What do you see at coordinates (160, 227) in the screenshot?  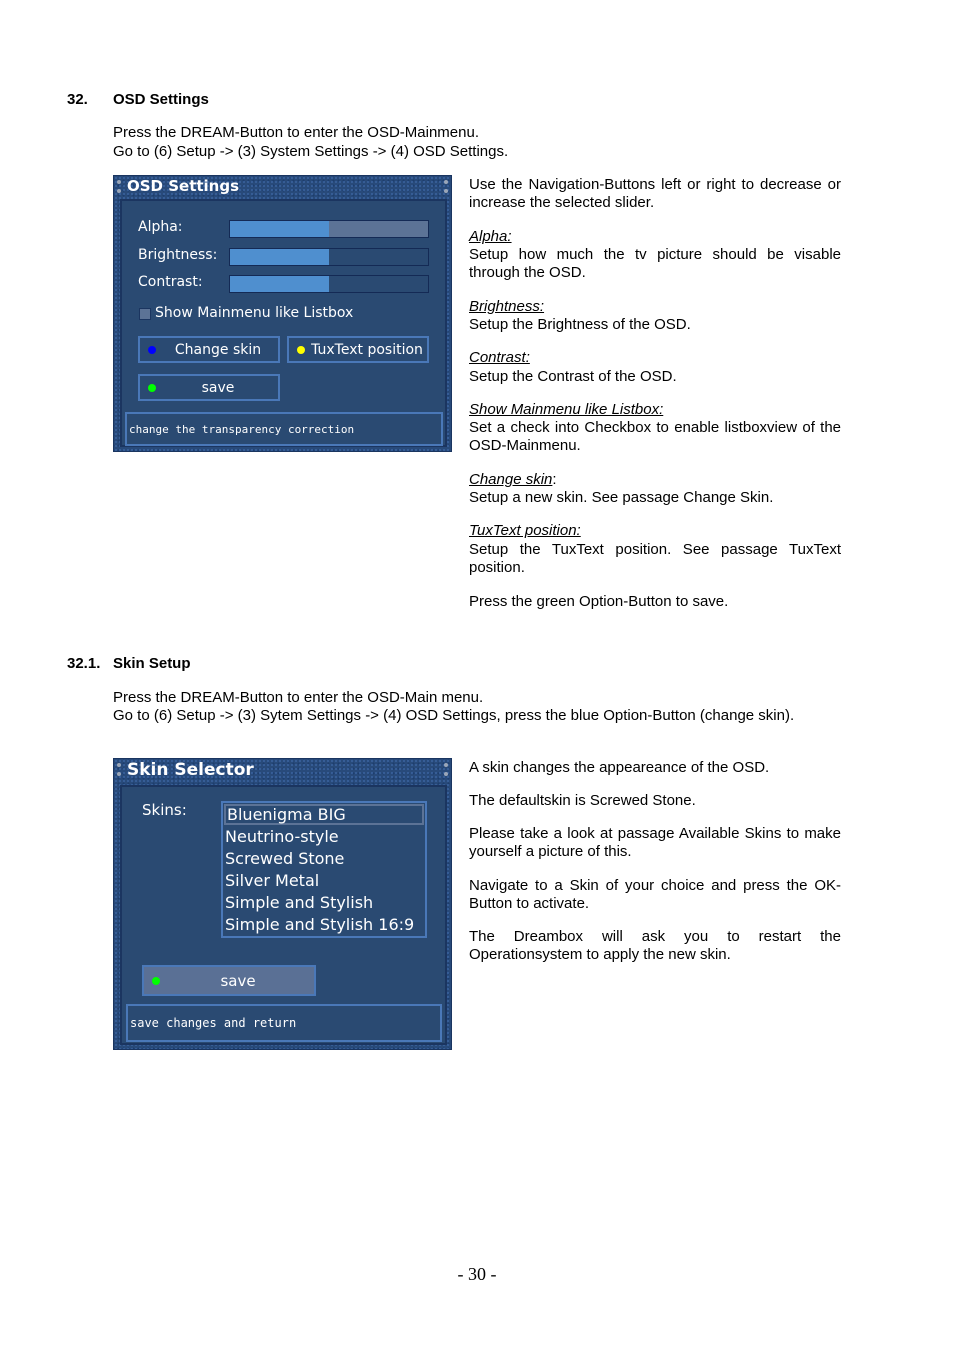 I see `alpha-label: Alpha:` at bounding box center [160, 227].